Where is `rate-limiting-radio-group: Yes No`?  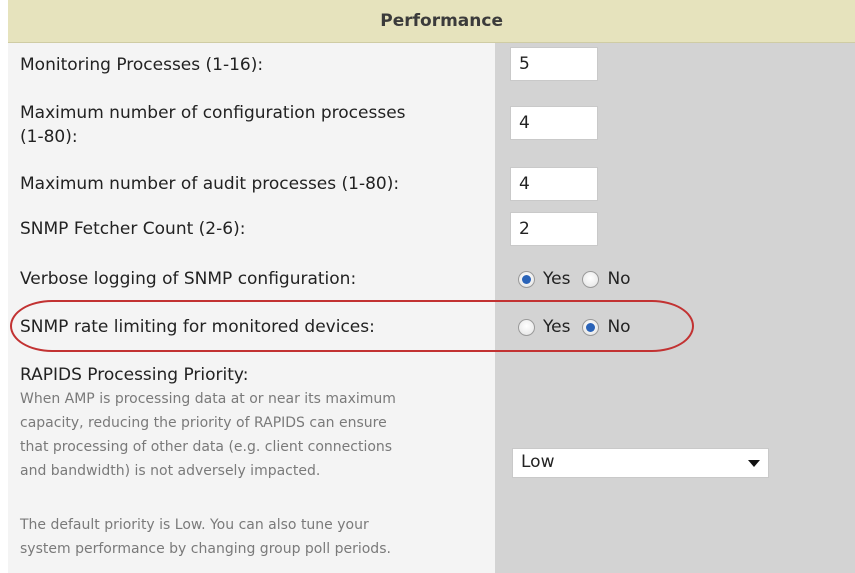 rate-limiting-radio-group: Yes No is located at coordinates (580, 327).